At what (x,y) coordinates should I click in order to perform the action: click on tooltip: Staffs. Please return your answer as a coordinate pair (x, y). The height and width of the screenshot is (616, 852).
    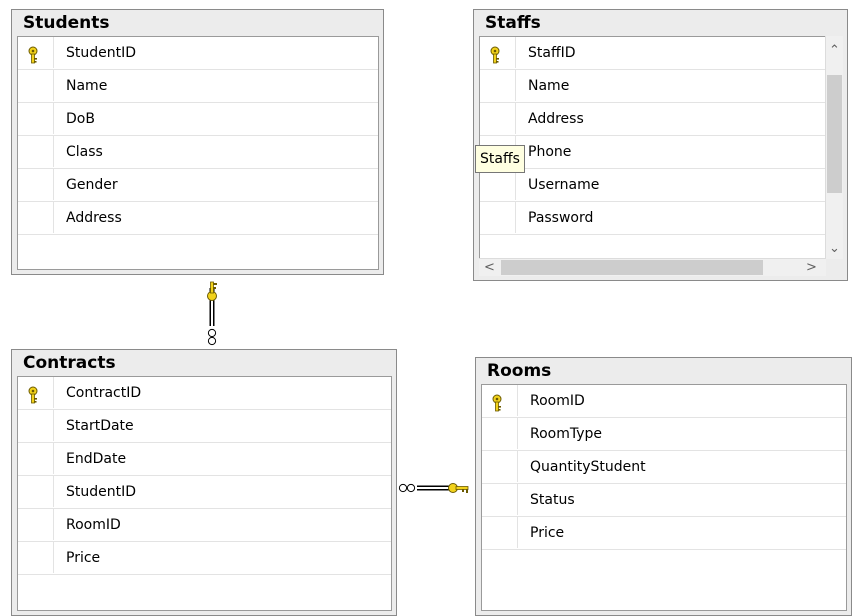
    Looking at the image, I should click on (500, 159).